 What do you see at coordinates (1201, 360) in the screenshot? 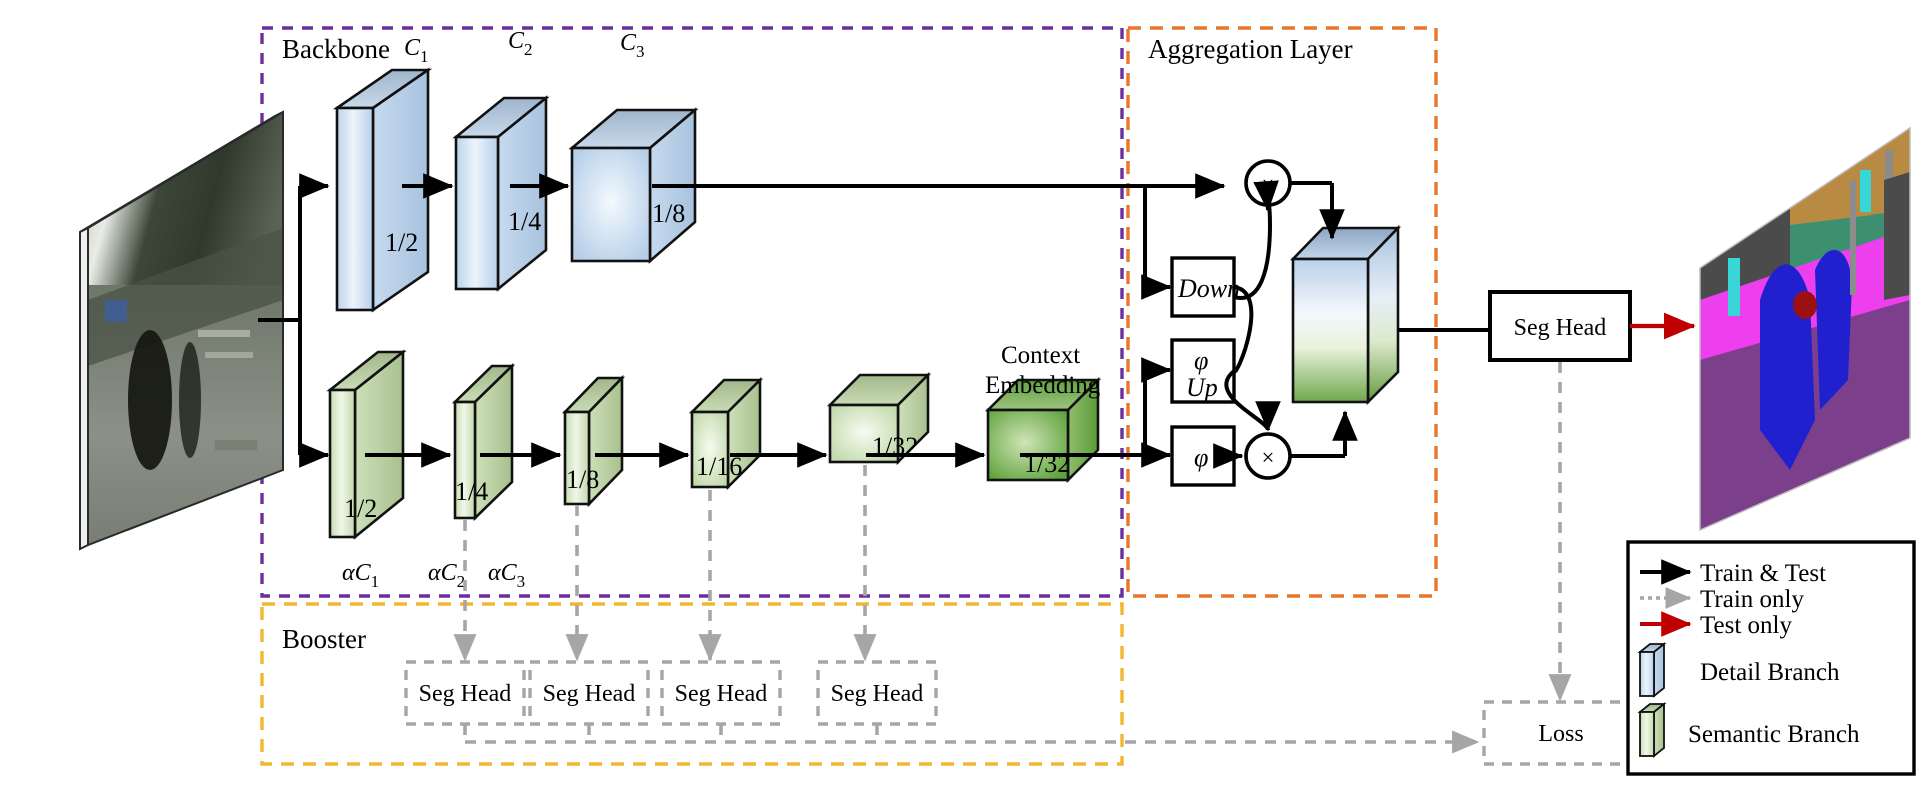
I see `aggregation-phi-up-label-1: φ` at bounding box center [1201, 360].